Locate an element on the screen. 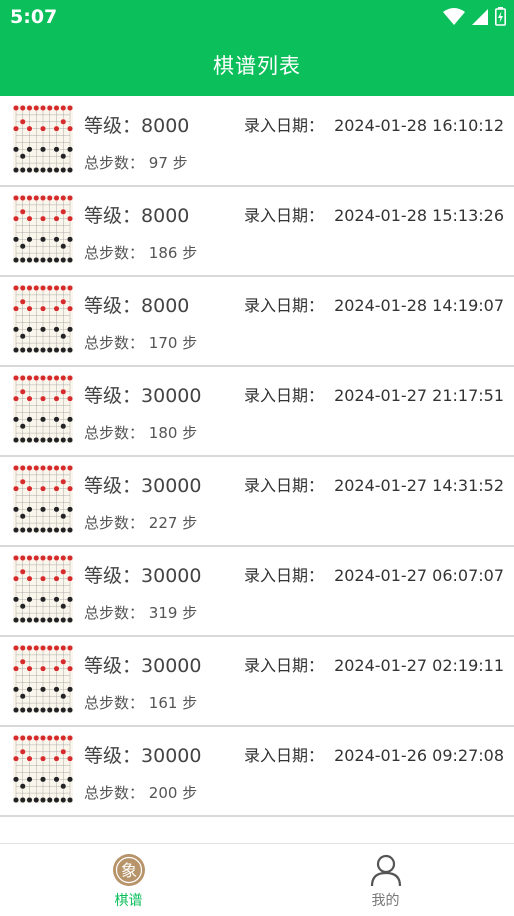  level-value: 30000 is located at coordinates (171, 756).